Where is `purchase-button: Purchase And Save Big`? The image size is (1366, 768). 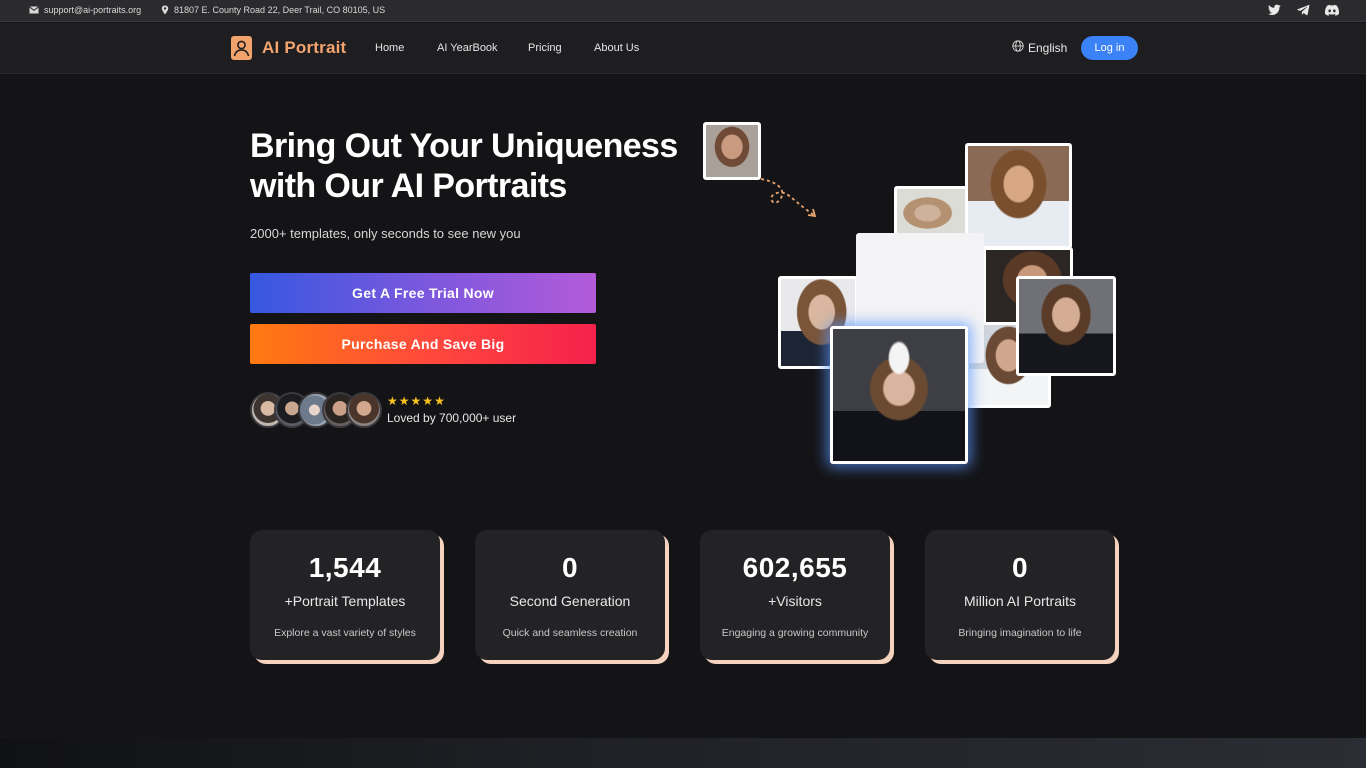
purchase-button: Purchase And Save Big is located at coordinates (423, 344).